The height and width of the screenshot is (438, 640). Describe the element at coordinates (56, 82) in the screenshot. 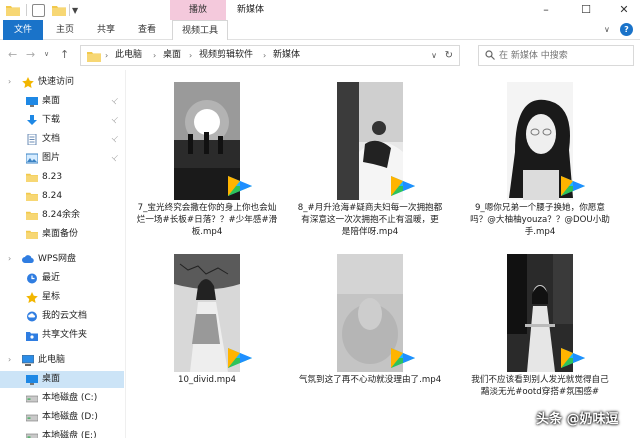

I see `sidebar-item-label: 快速访问` at that location.